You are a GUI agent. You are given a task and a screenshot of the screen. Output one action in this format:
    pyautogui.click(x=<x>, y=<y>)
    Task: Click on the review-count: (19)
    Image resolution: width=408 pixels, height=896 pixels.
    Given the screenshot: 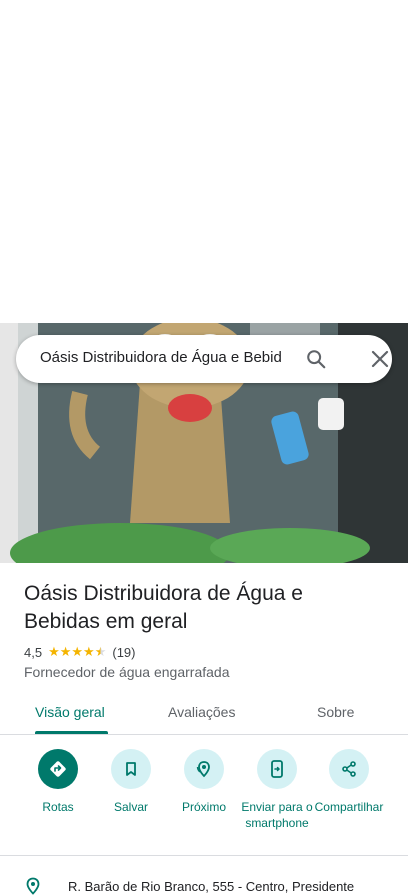 What is the action you would take?
    pyautogui.click(x=124, y=652)
    